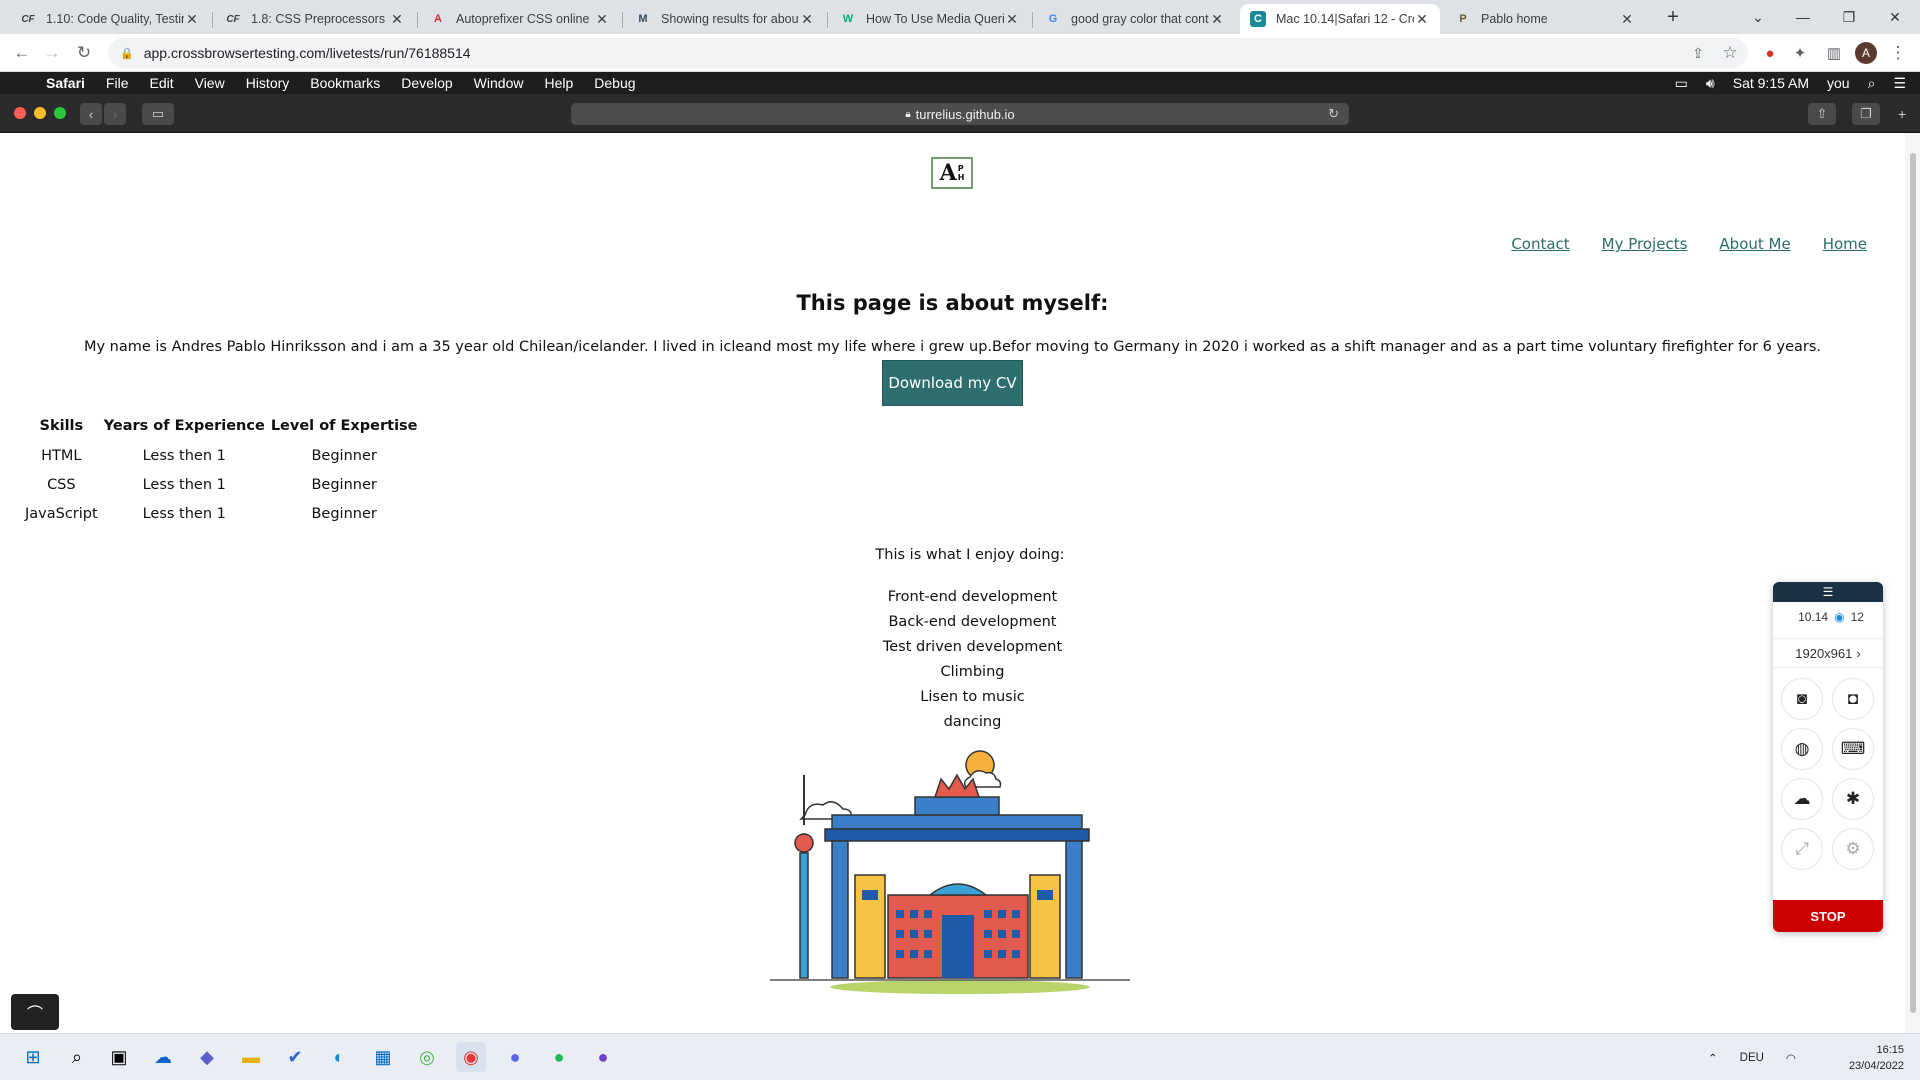  I want to click on minimize-button: —, so click(1803, 17).